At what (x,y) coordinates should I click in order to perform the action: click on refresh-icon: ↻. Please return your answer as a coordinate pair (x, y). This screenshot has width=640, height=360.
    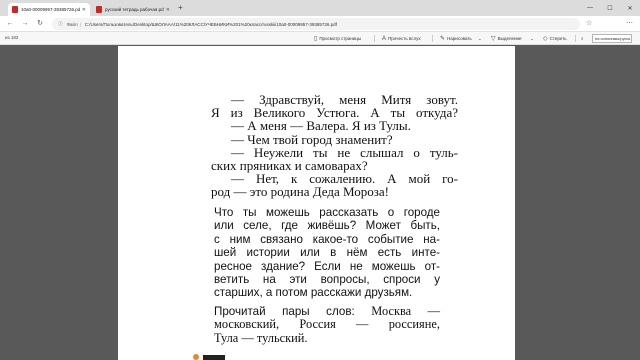
    Looking at the image, I should click on (40, 24).